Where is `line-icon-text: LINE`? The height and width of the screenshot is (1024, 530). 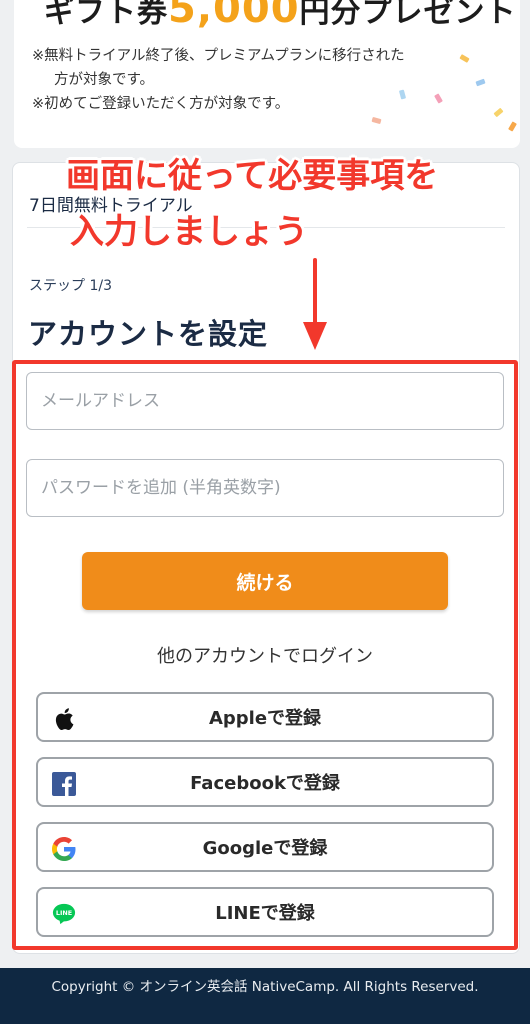 line-icon-text: LINE is located at coordinates (64, 913).